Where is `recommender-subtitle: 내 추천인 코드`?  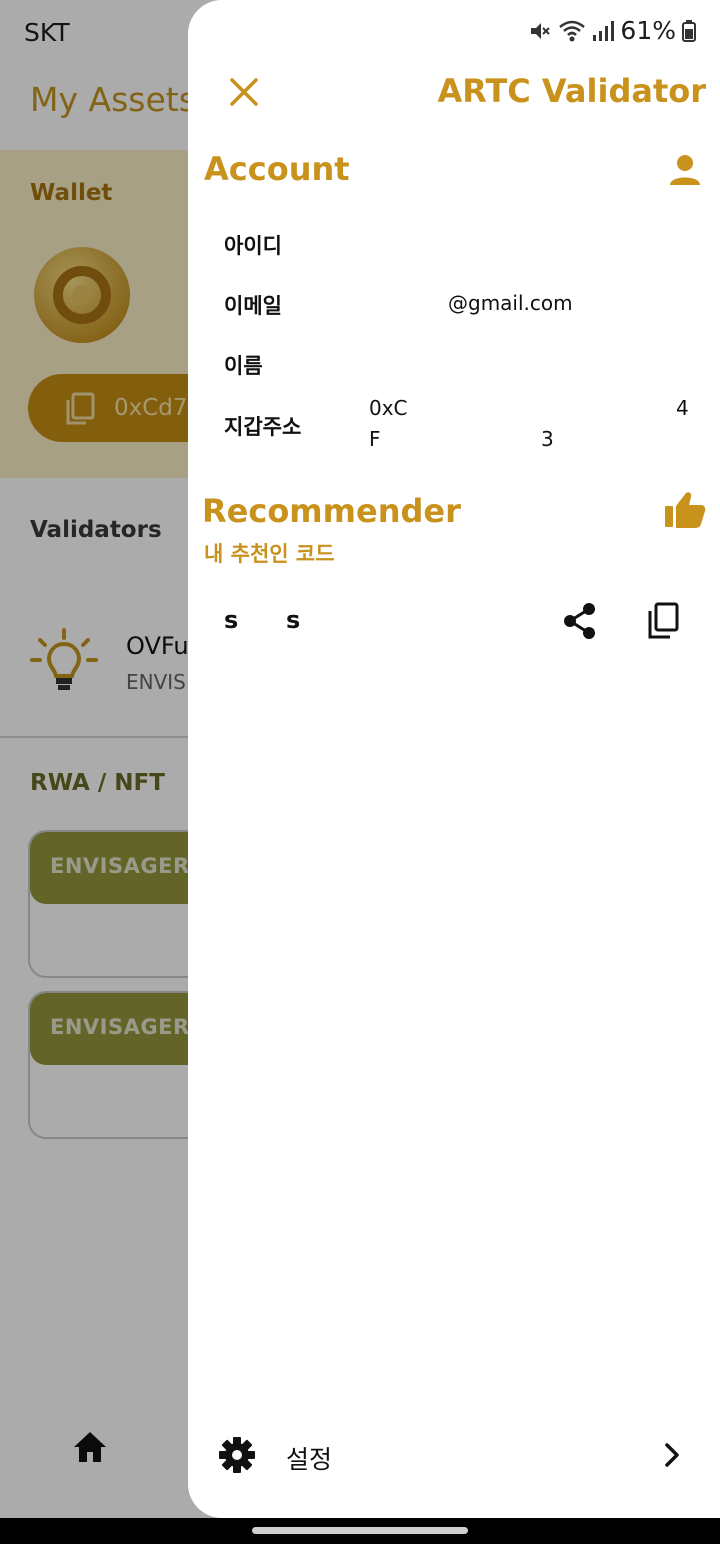
recommender-subtitle: 내 추천인 코드 is located at coordinates (269, 554).